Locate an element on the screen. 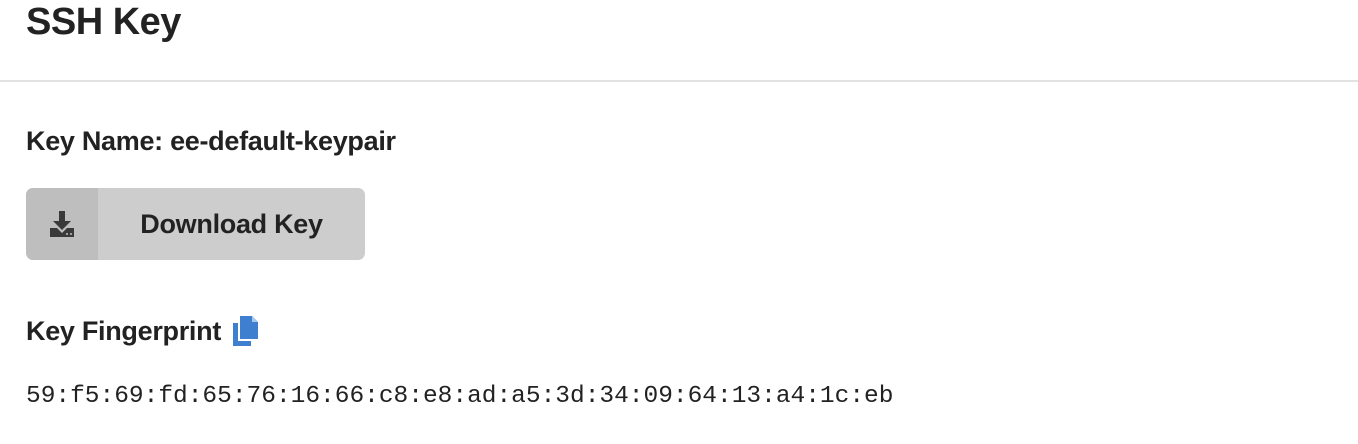 The height and width of the screenshot is (444, 1358). page-title: SSH Key is located at coordinates (103, 22).